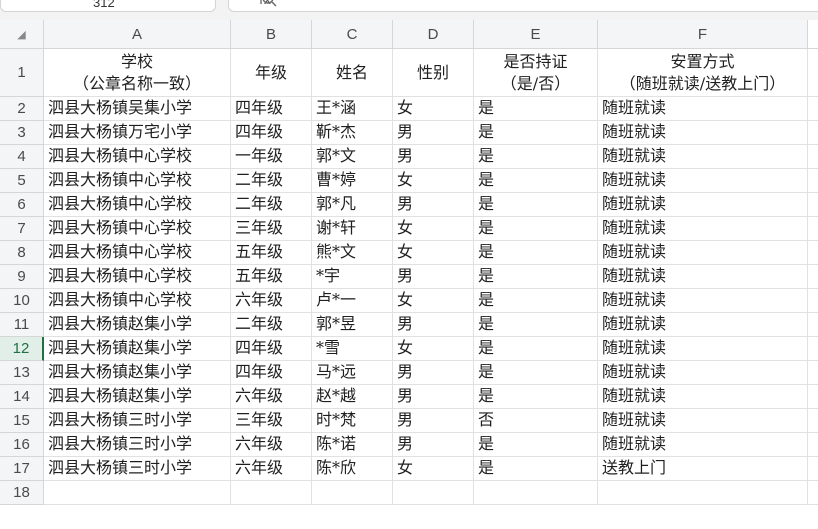 The image size is (818, 529). I want to click on name-box: 312, so click(108, 6).